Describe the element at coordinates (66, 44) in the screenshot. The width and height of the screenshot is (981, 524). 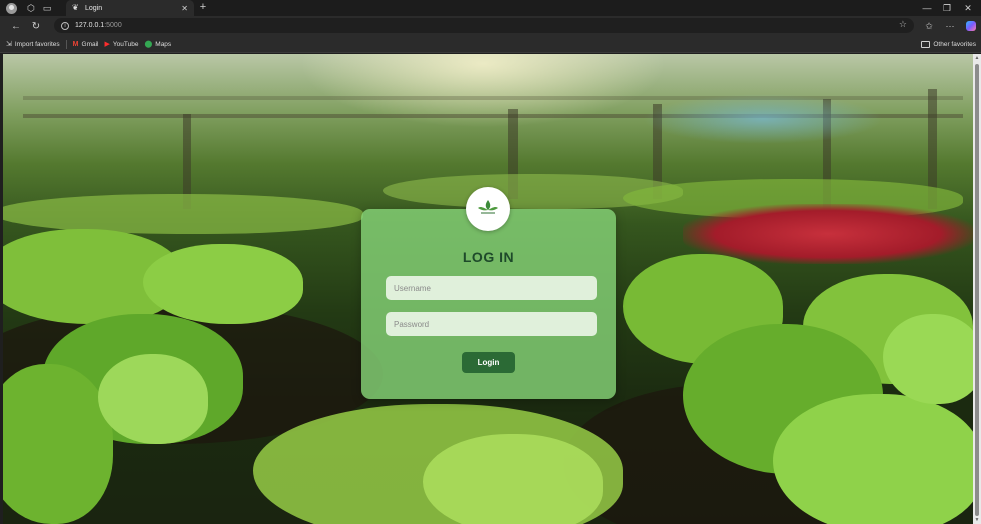
I see `bookmark-separator` at that location.